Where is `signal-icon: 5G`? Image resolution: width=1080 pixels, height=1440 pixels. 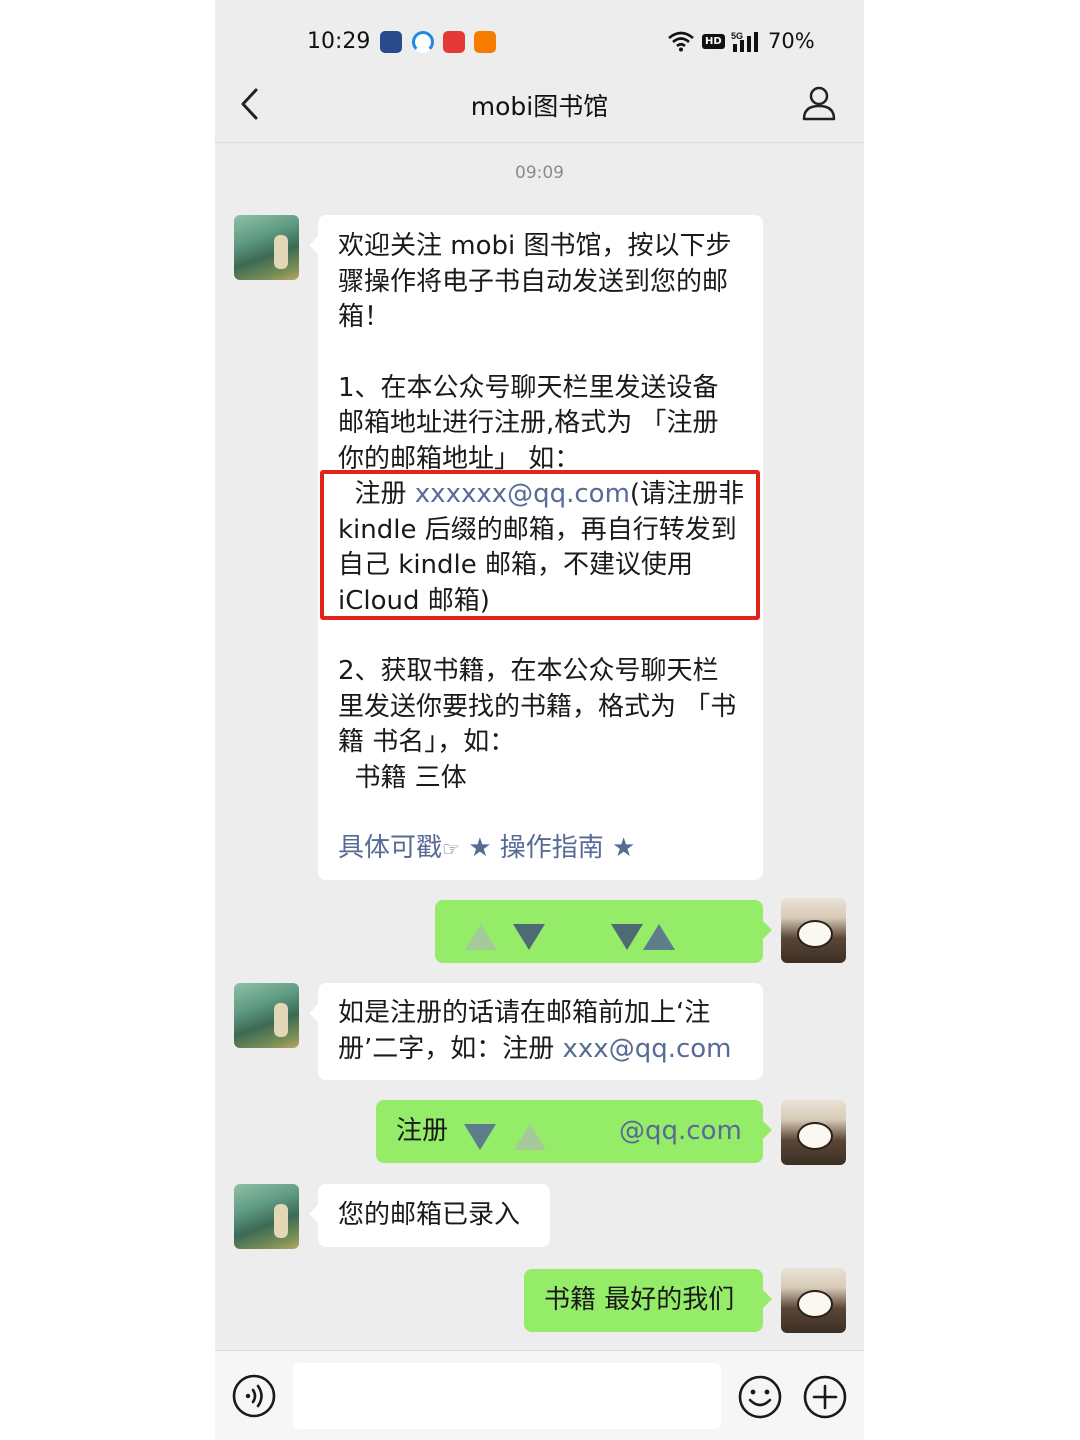 signal-icon: 5G is located at coordinates (744, 41).